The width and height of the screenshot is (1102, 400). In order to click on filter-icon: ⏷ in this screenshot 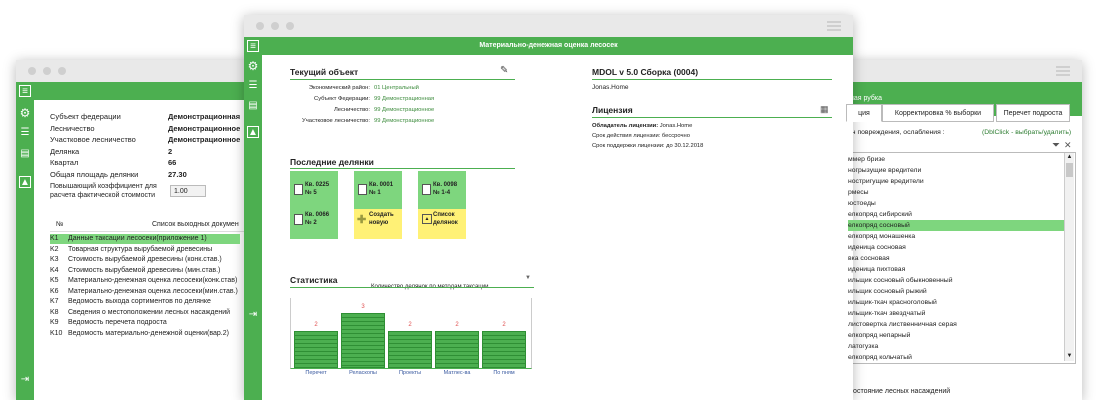, I will do `click(1056, 145)`.